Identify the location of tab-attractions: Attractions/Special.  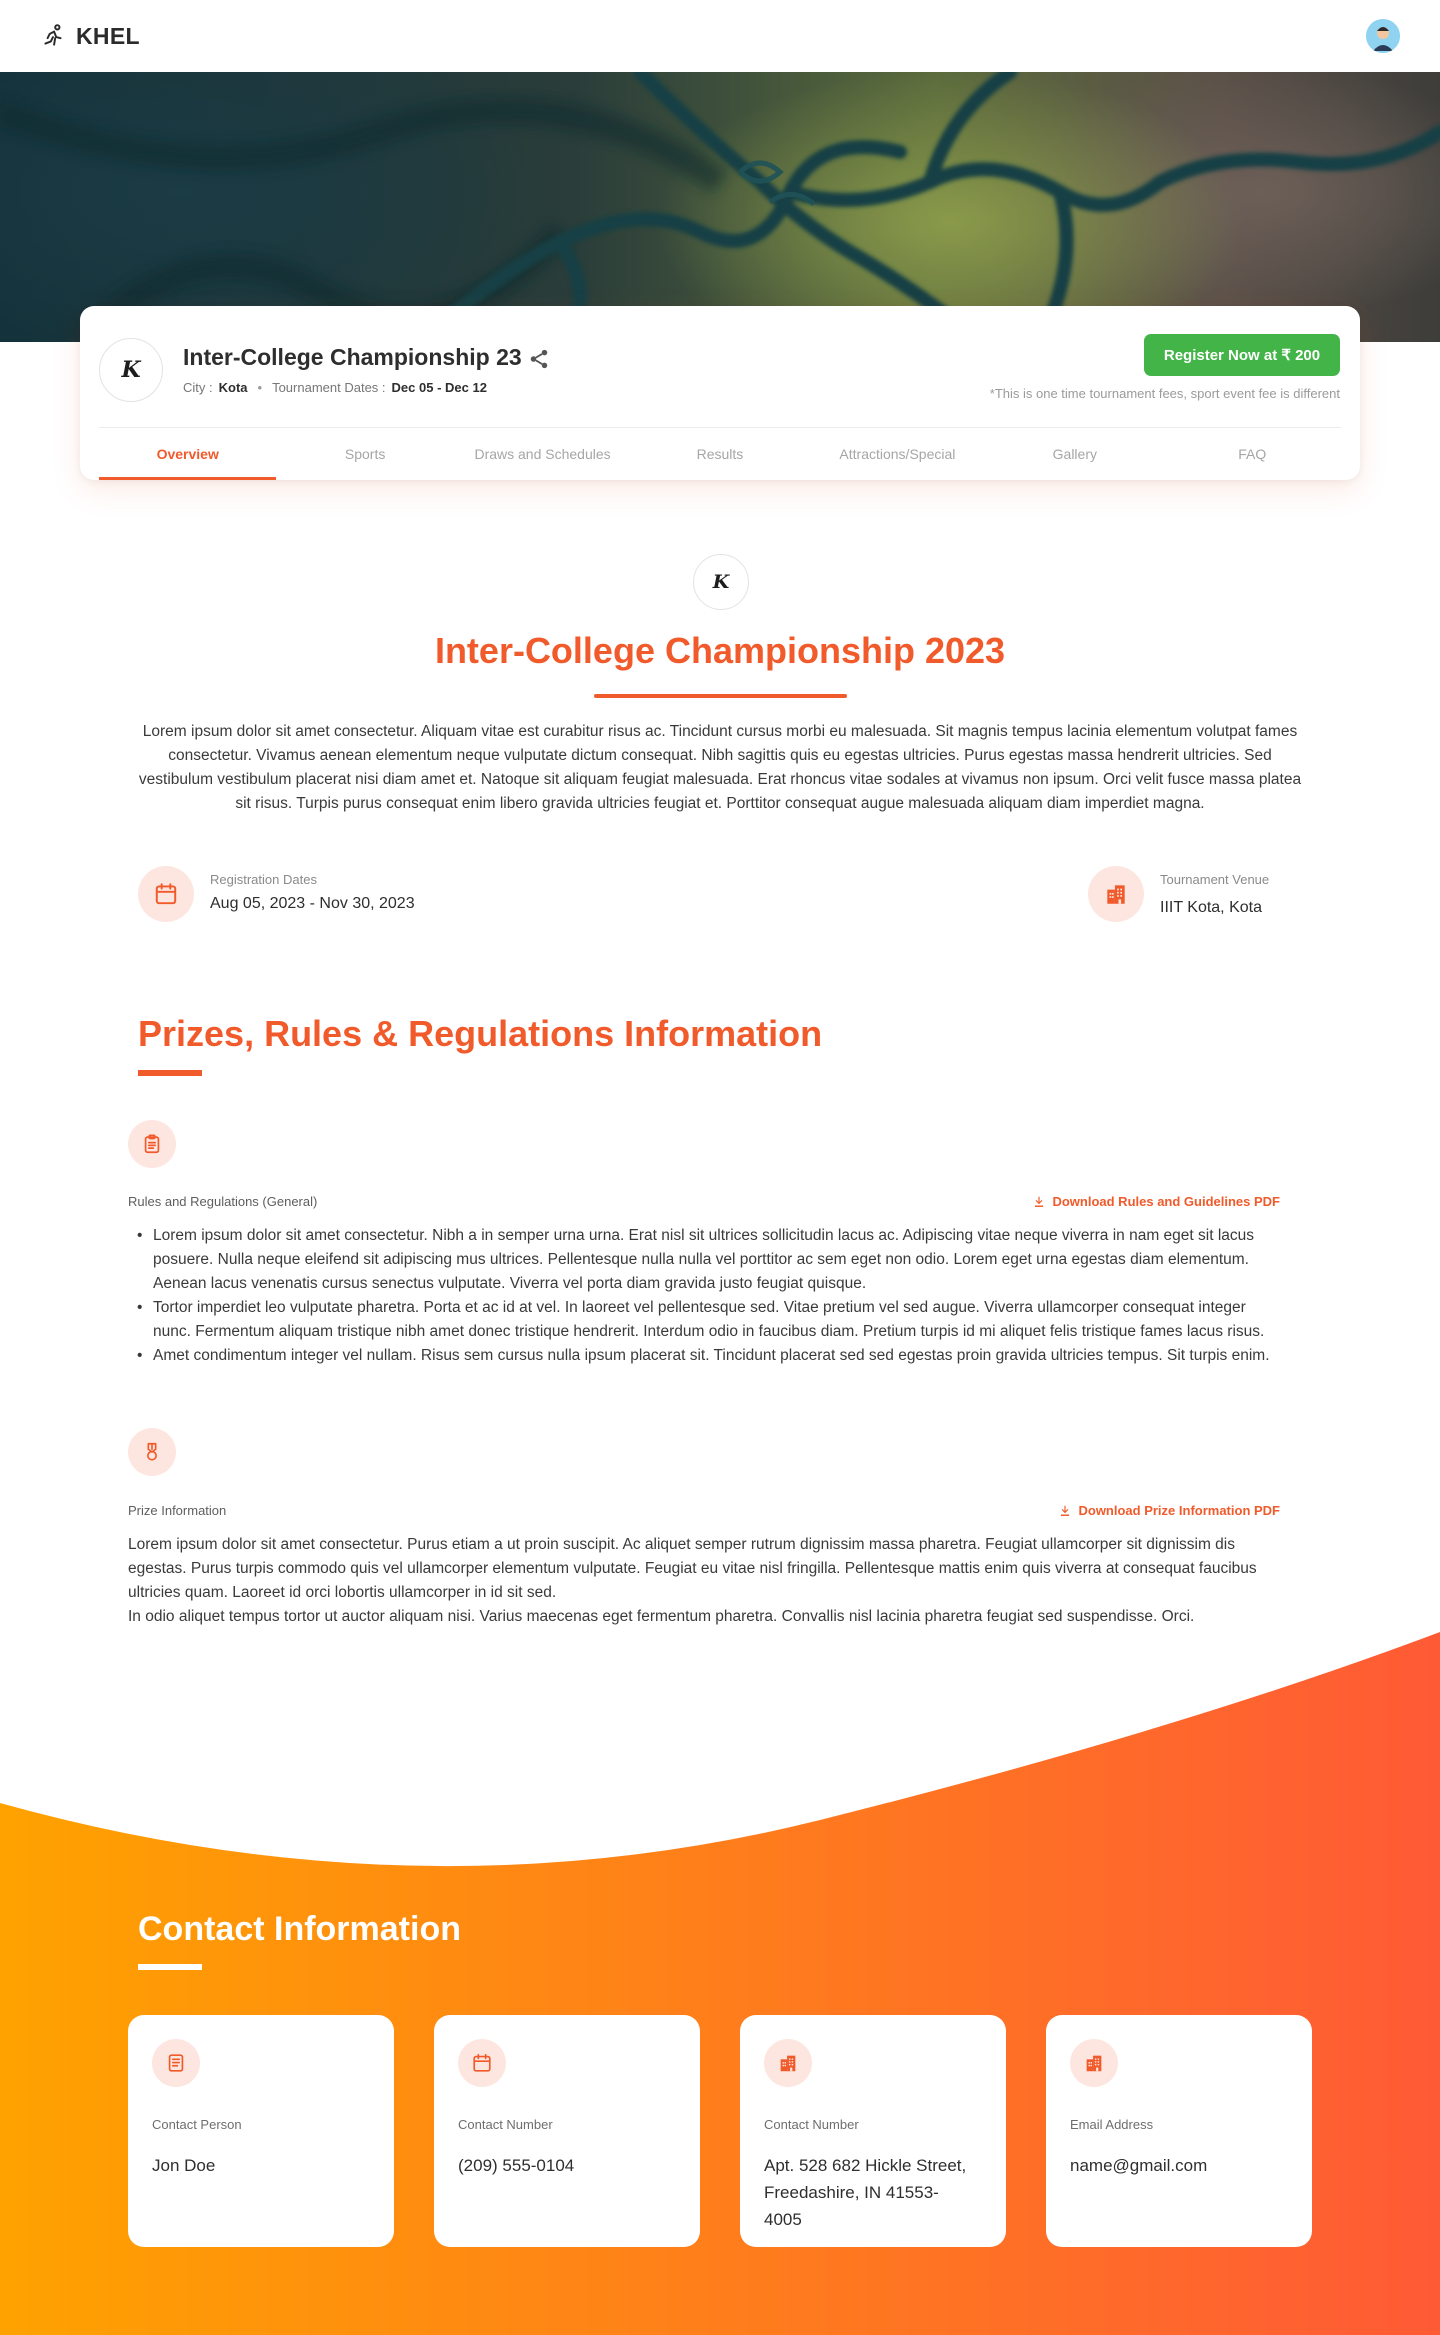
(897, 454).